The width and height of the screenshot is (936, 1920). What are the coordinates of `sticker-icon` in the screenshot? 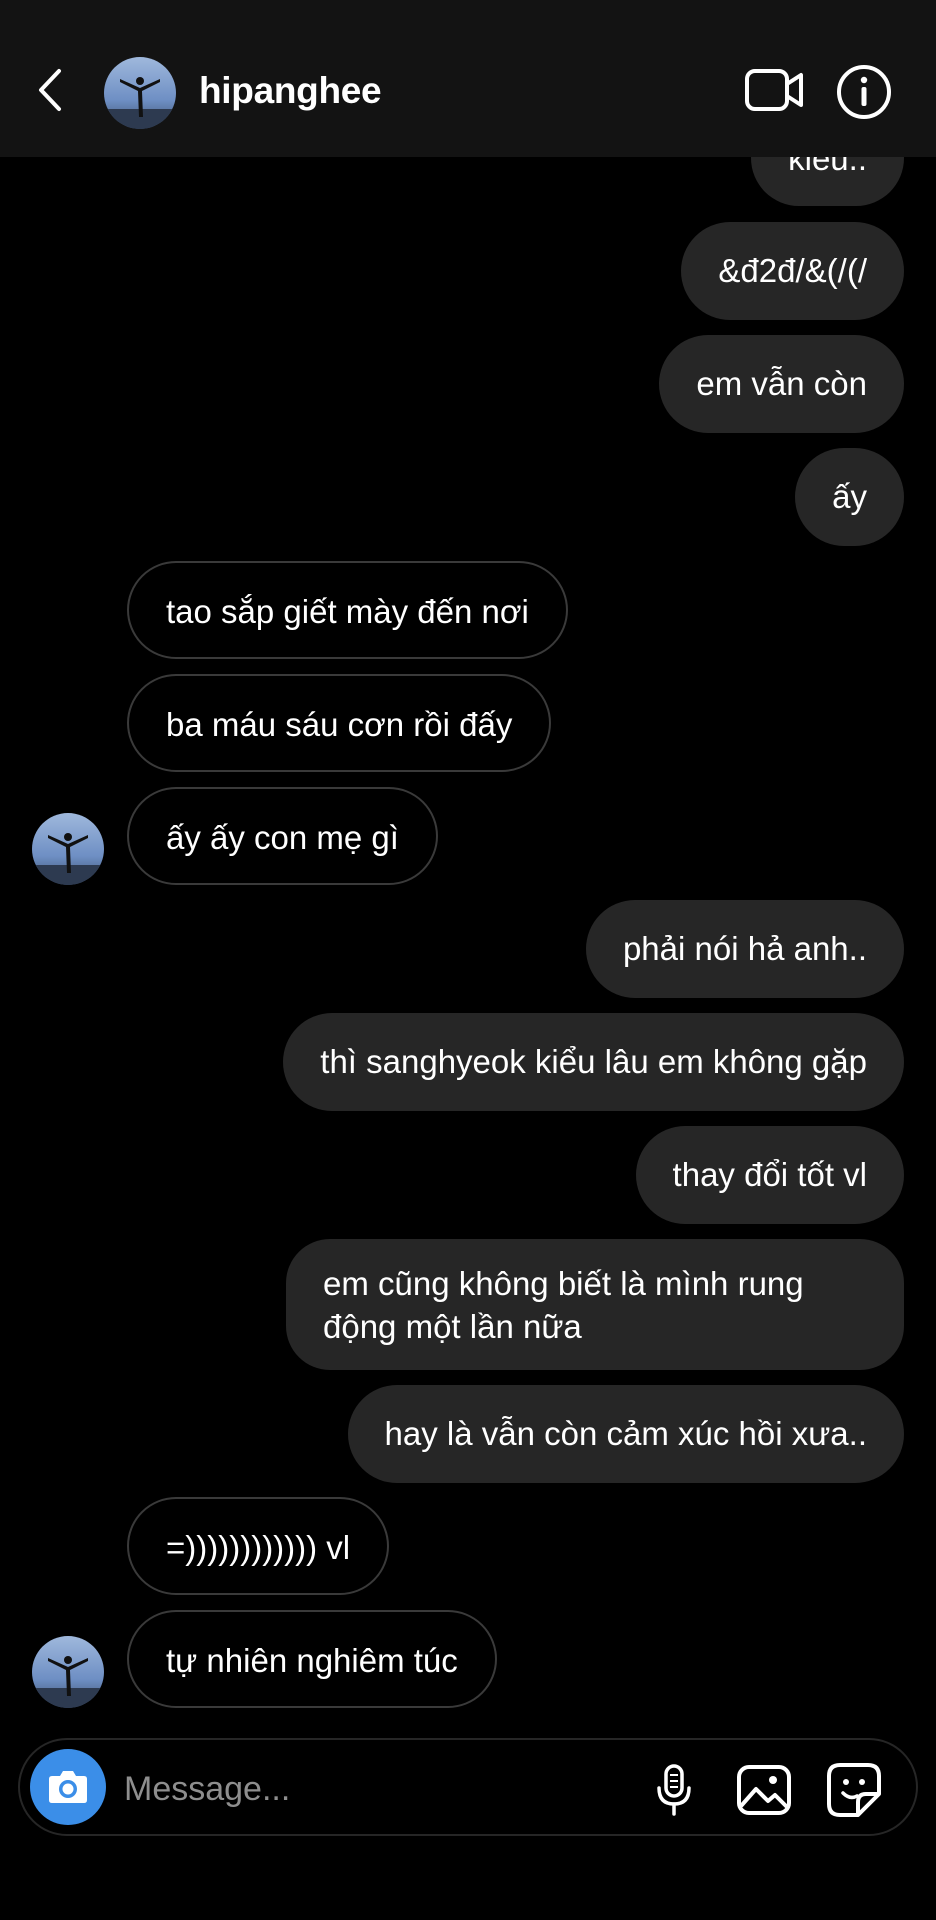 It's located at (854, 1790).